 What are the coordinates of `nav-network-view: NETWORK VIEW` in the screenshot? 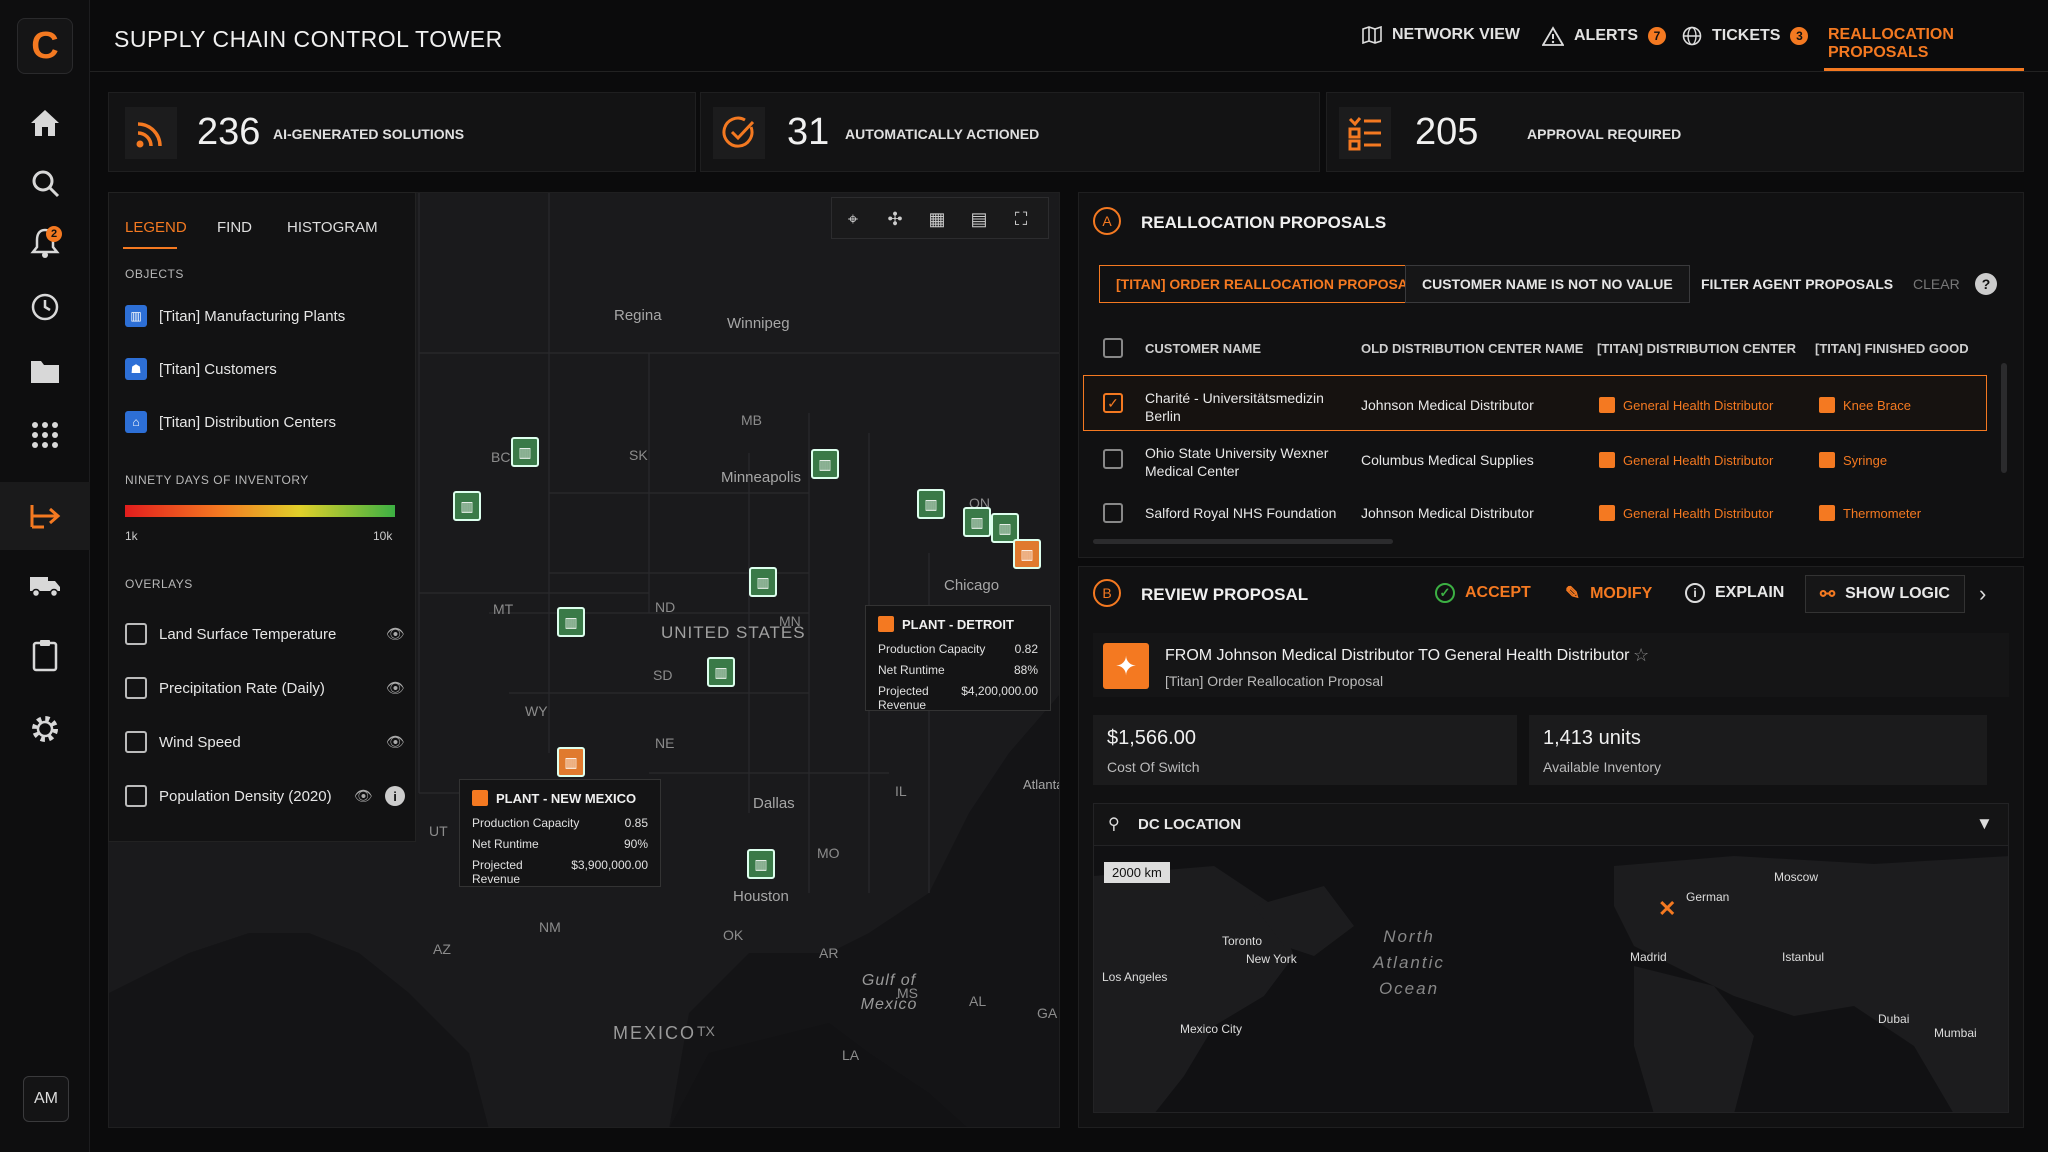 It's located at (1441, 35).